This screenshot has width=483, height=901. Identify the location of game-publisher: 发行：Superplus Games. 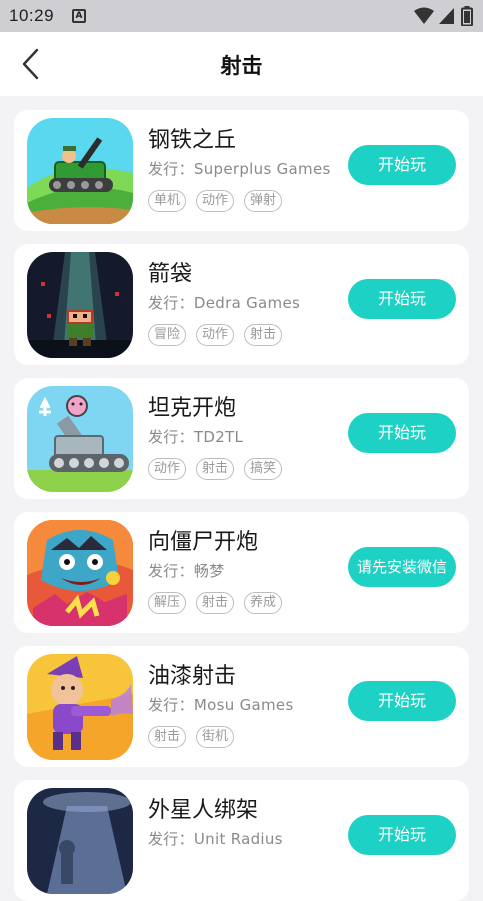
(239, 169).